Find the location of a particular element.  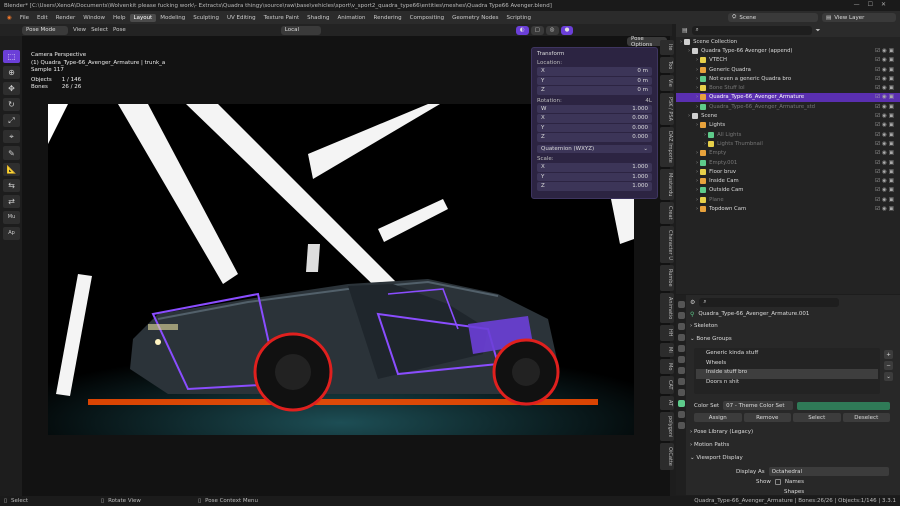

outliner-row: › Plane ☑◉▣ is located at coordinates (788, 199).